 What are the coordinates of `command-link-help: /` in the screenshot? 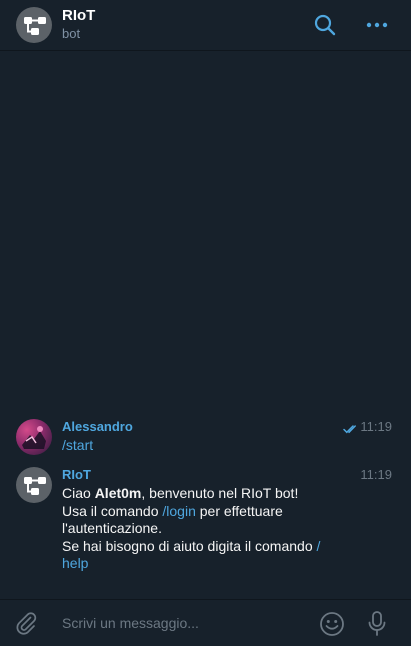 It's located at (319, 546).